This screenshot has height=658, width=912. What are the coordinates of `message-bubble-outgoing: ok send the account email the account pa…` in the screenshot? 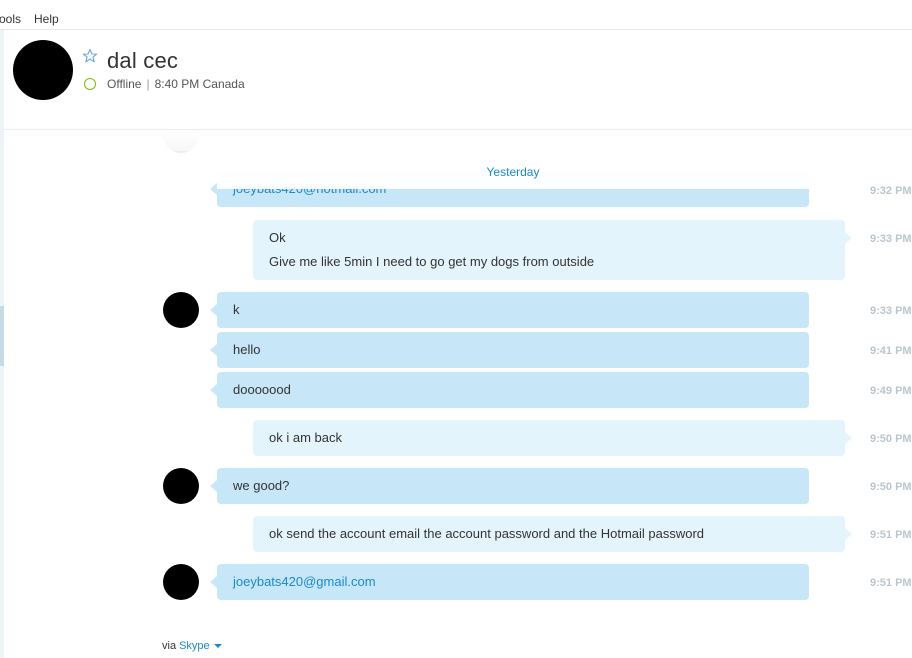 It's located at (552, 534).